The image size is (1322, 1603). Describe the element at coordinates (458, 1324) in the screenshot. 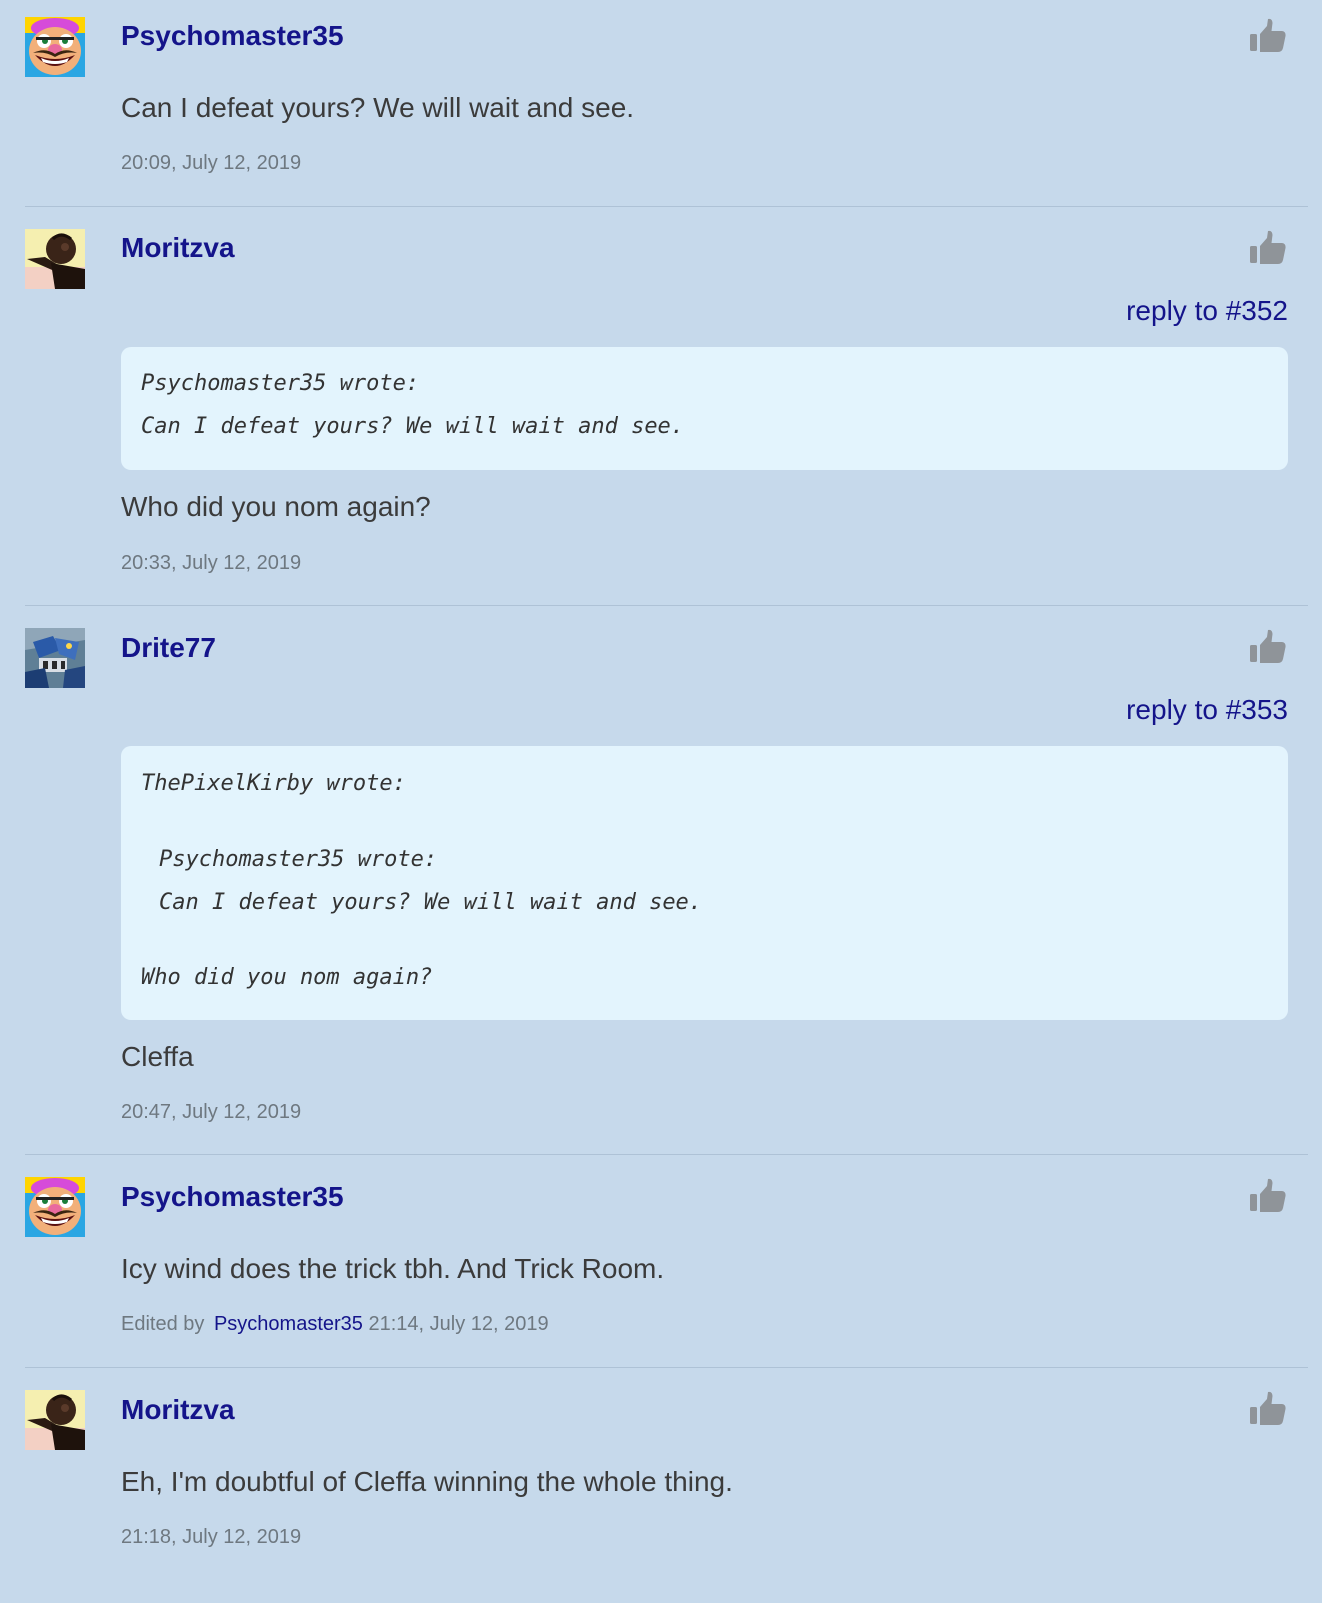

I see `comment-timestamp: 21:14, July 12, 2019` at that location.